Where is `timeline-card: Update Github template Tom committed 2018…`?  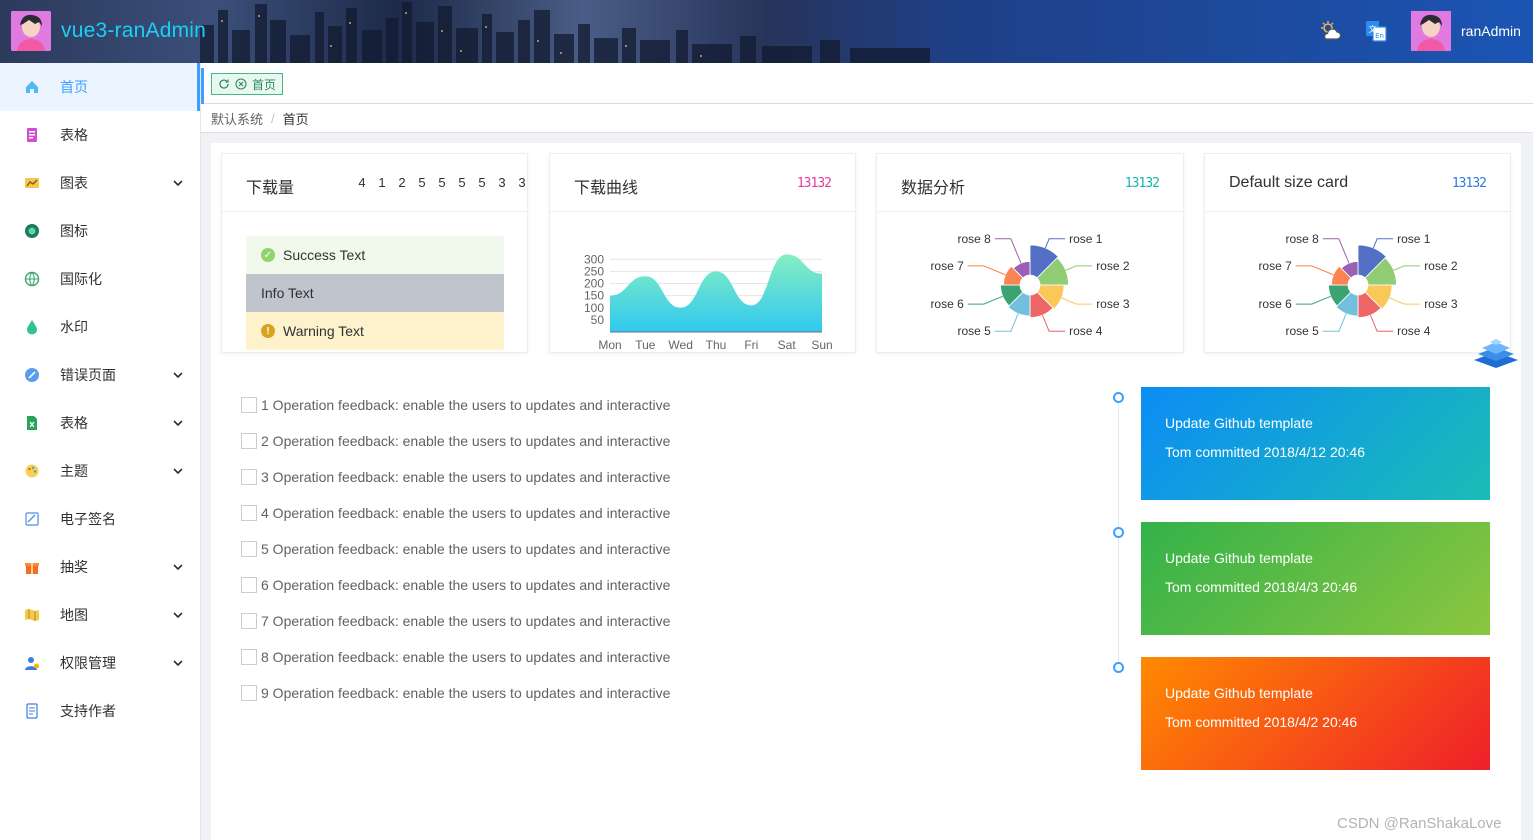 timeline-card: Update Github template Tom committed 2018… is located at coordinates (1315, 713).